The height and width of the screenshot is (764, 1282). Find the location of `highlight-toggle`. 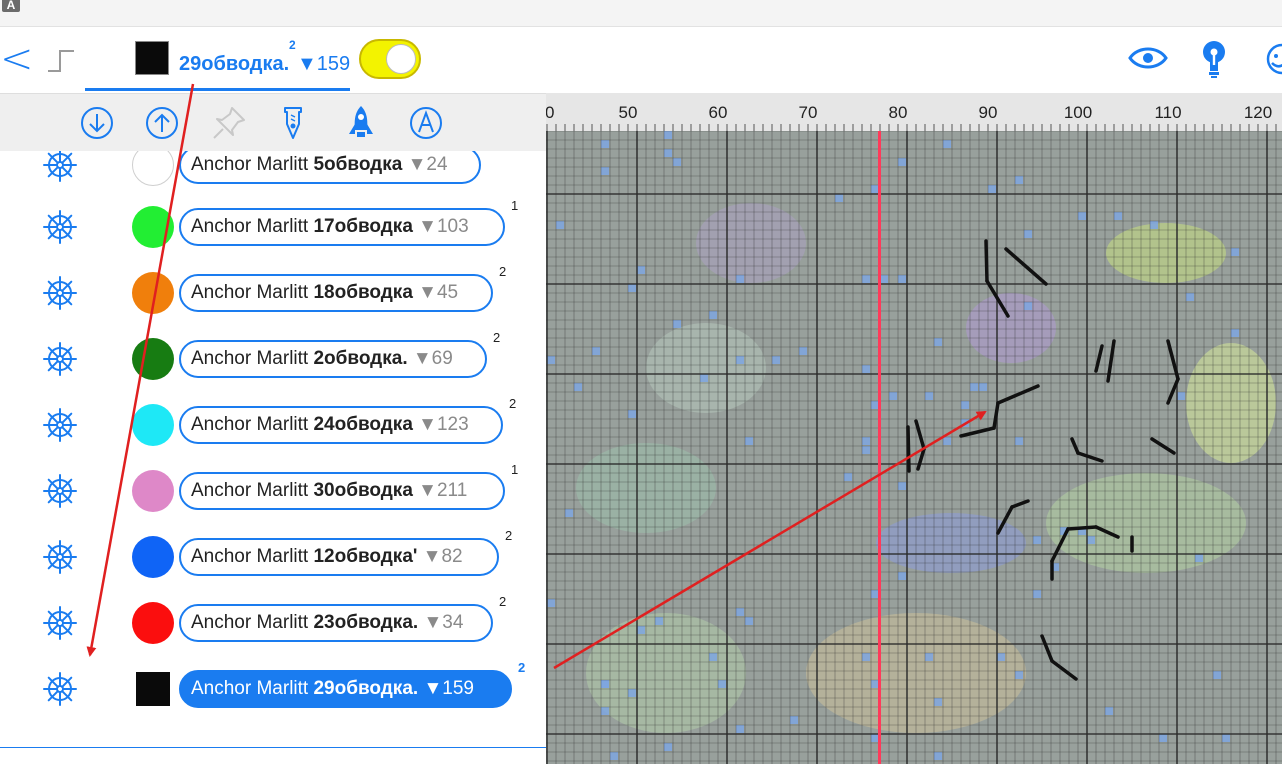

highlight-toggle is located at coordinates (390, 59).